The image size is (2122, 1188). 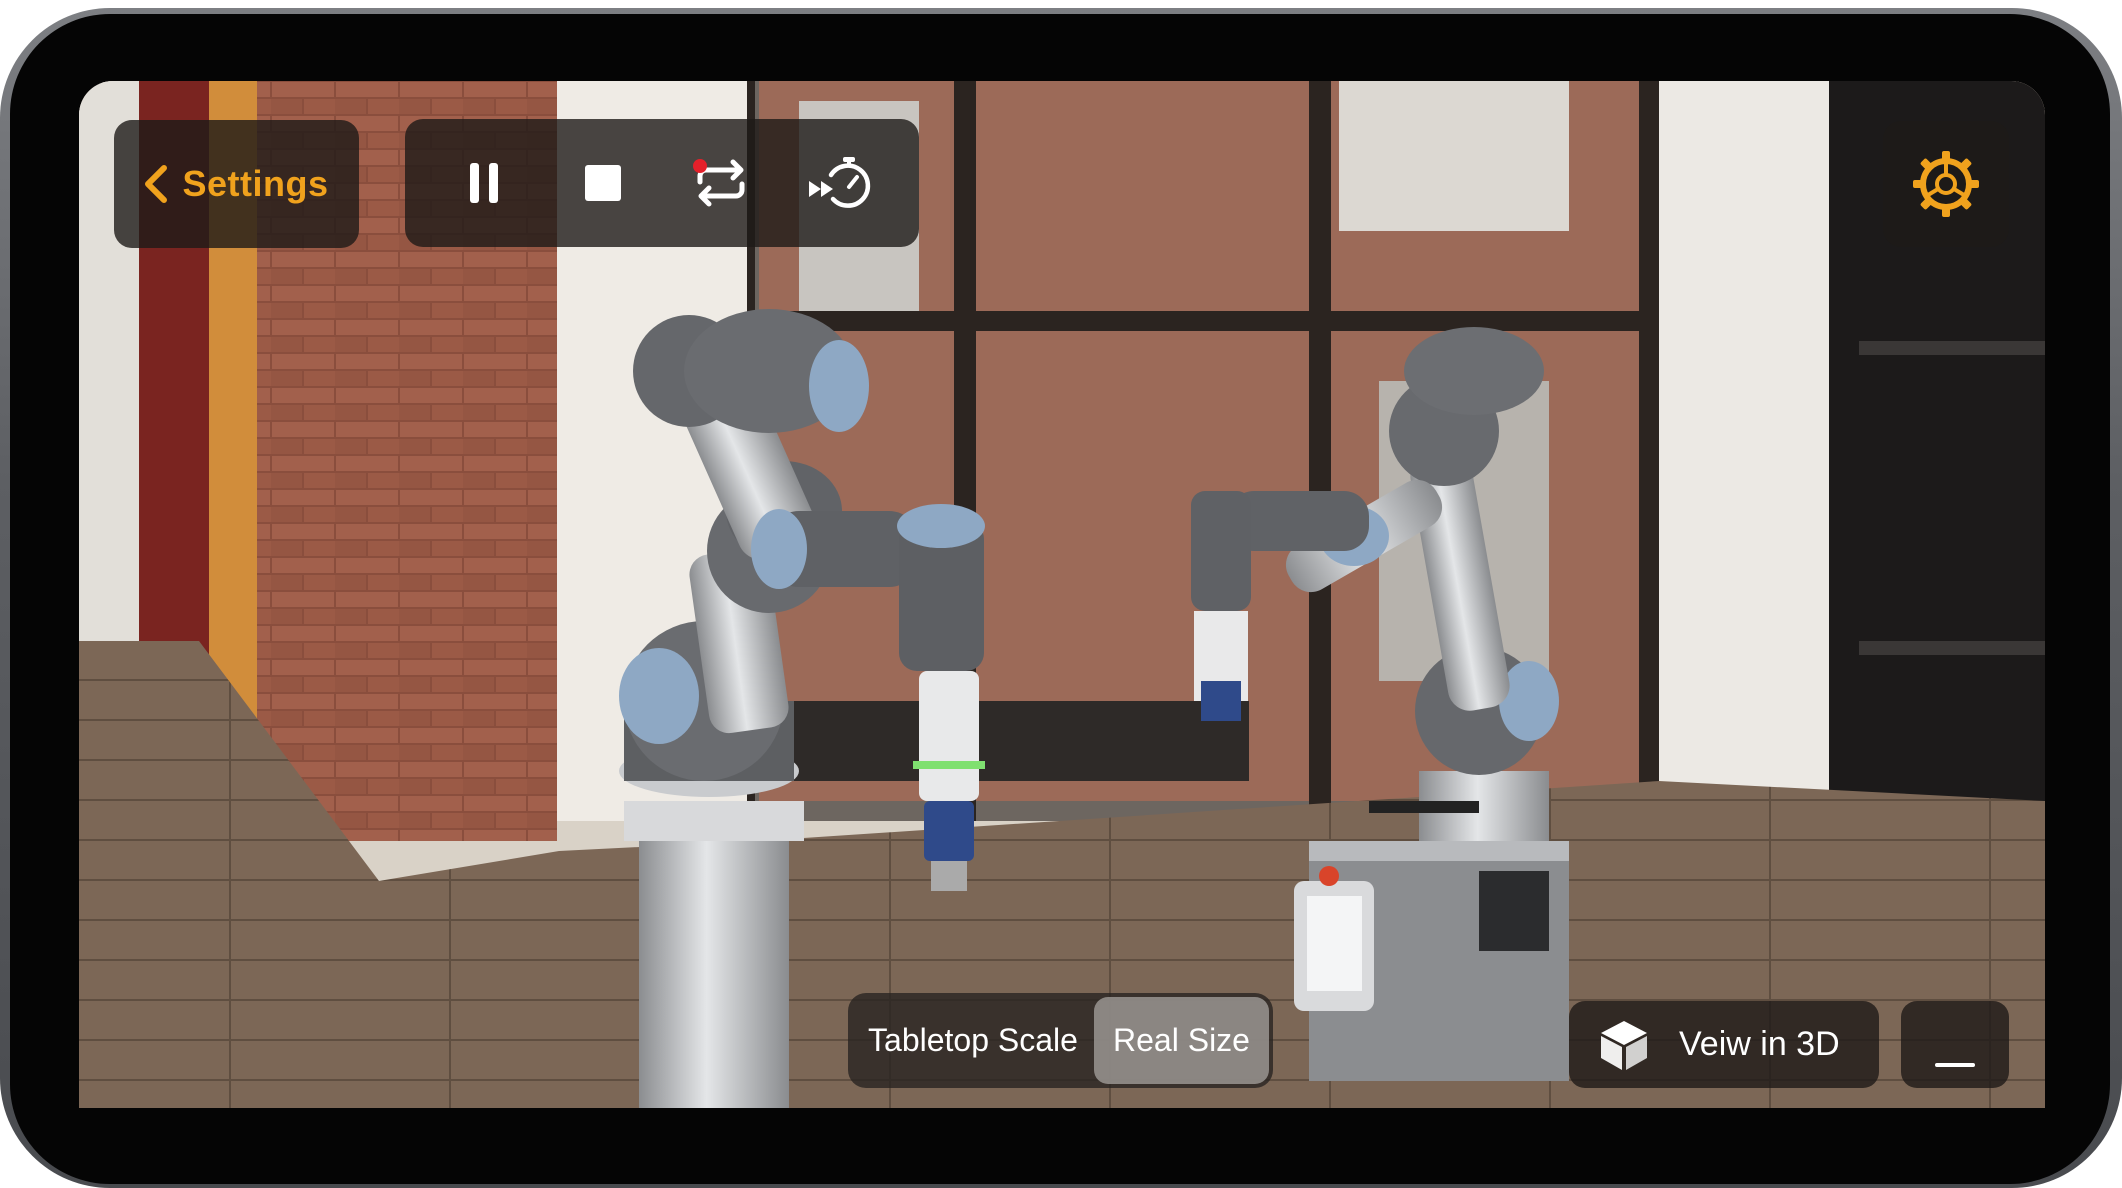 What do you see at coordinates (156, 184) in the screenshot?
I see `chevron-left-icon` at bounding box center [156, 184].